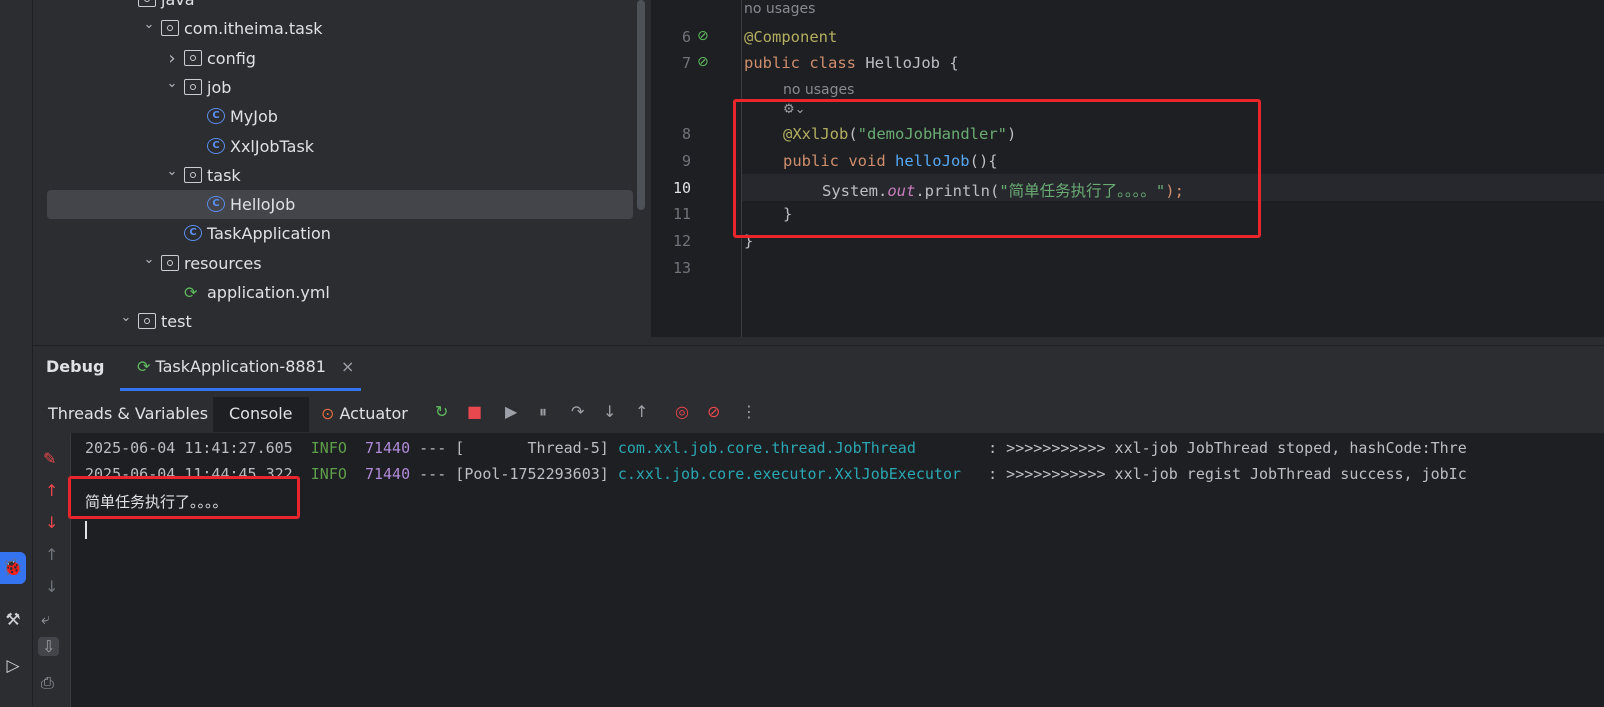  Describe the element at coordinates (13, 620) in the screenshot. I see `build-tool-icon: ⚒` at that location.